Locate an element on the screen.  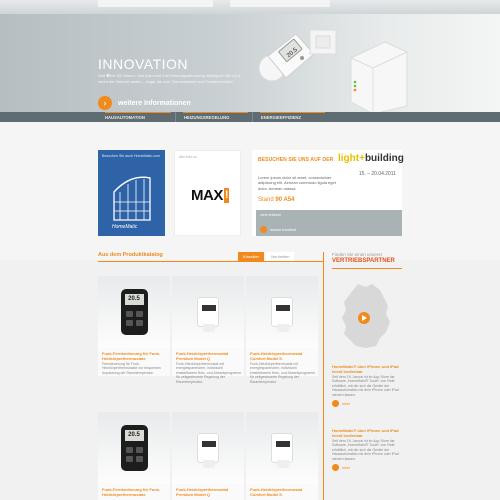
max-caption: Alle Info zu is located at coordinates (188, 157).